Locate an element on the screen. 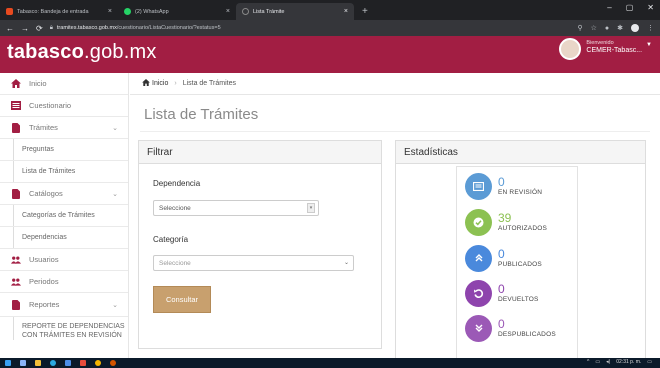 The height and width of the screenshot is (368, 660). stat-label: PUBLICADOS is located at coordinates (520, 264).